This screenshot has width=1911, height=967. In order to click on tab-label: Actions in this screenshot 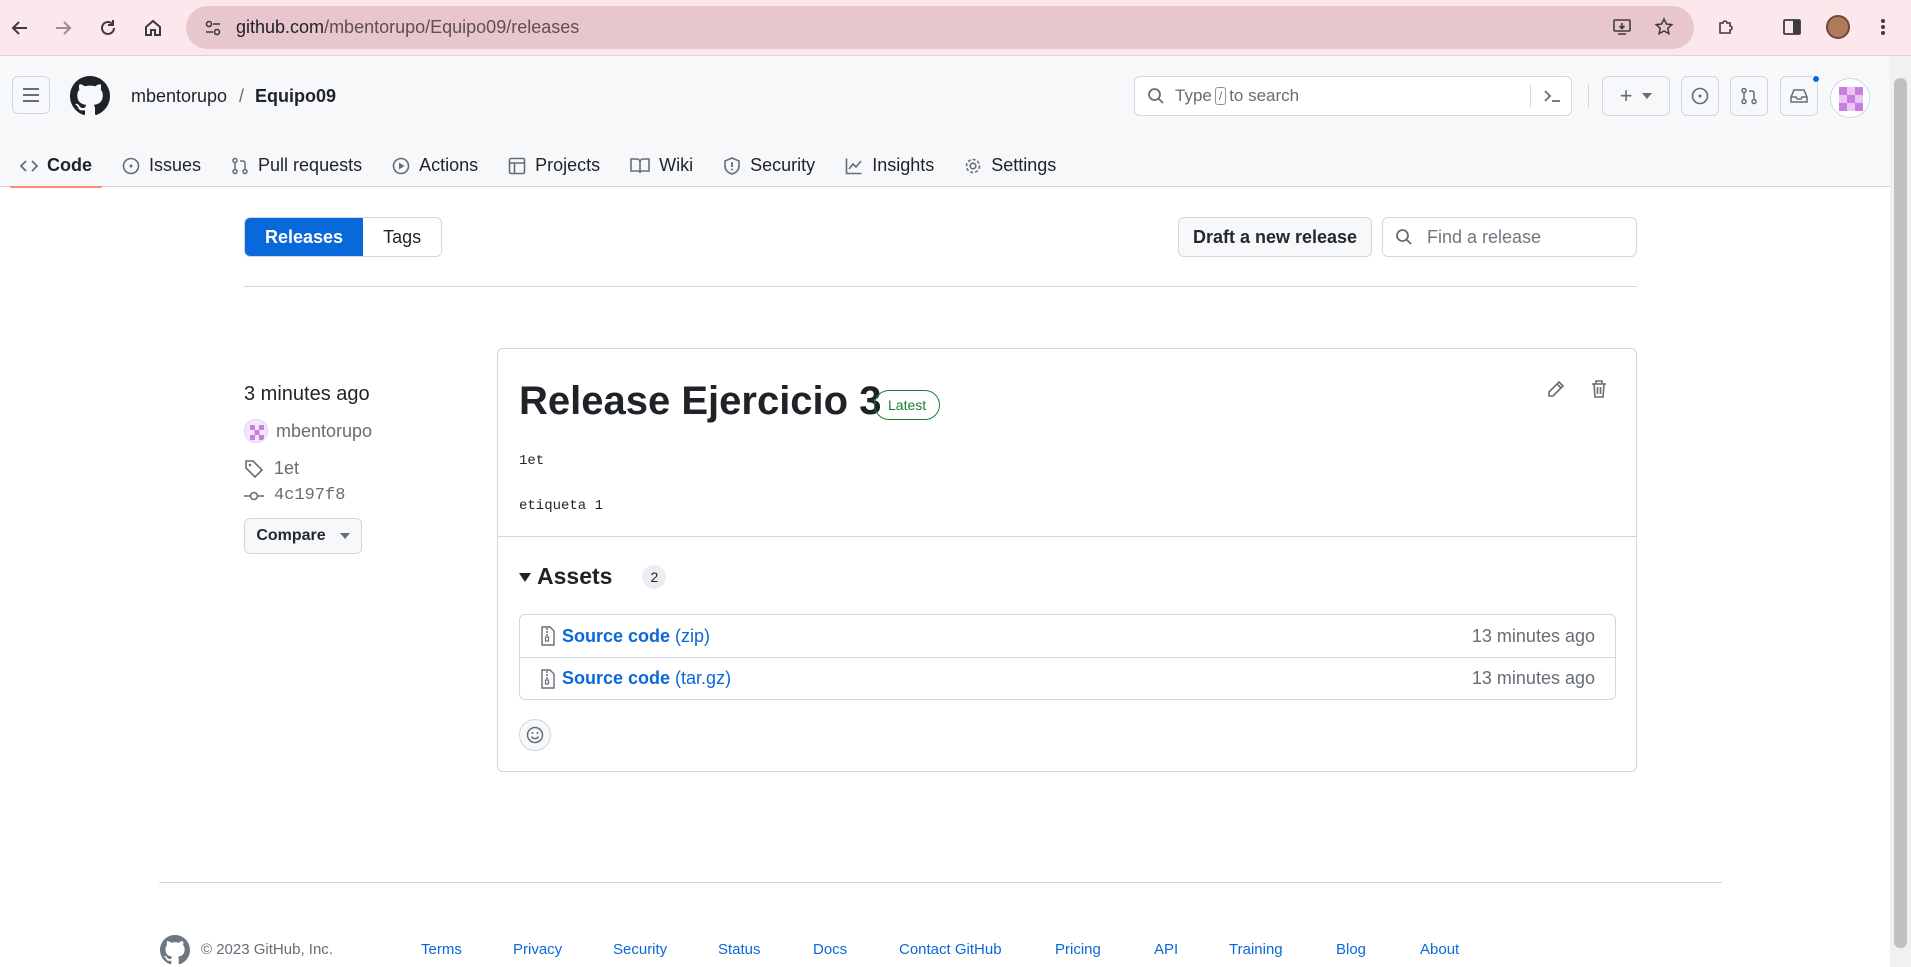, I will do `click(449, 165)`.